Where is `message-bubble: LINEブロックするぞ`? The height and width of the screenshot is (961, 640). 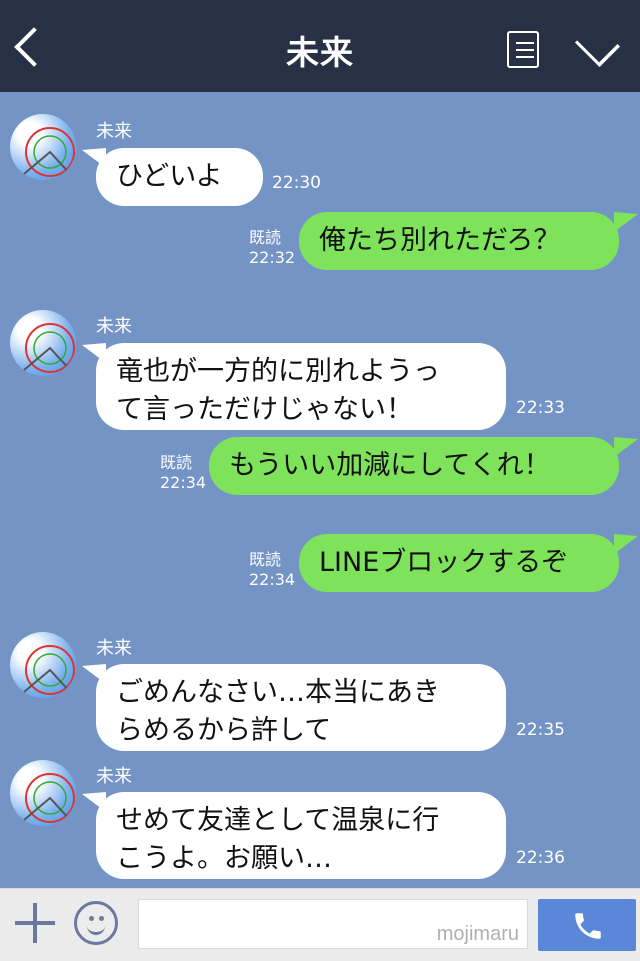
message-bubble: LINEブロックするぞ is located at coordinates (459, 563).